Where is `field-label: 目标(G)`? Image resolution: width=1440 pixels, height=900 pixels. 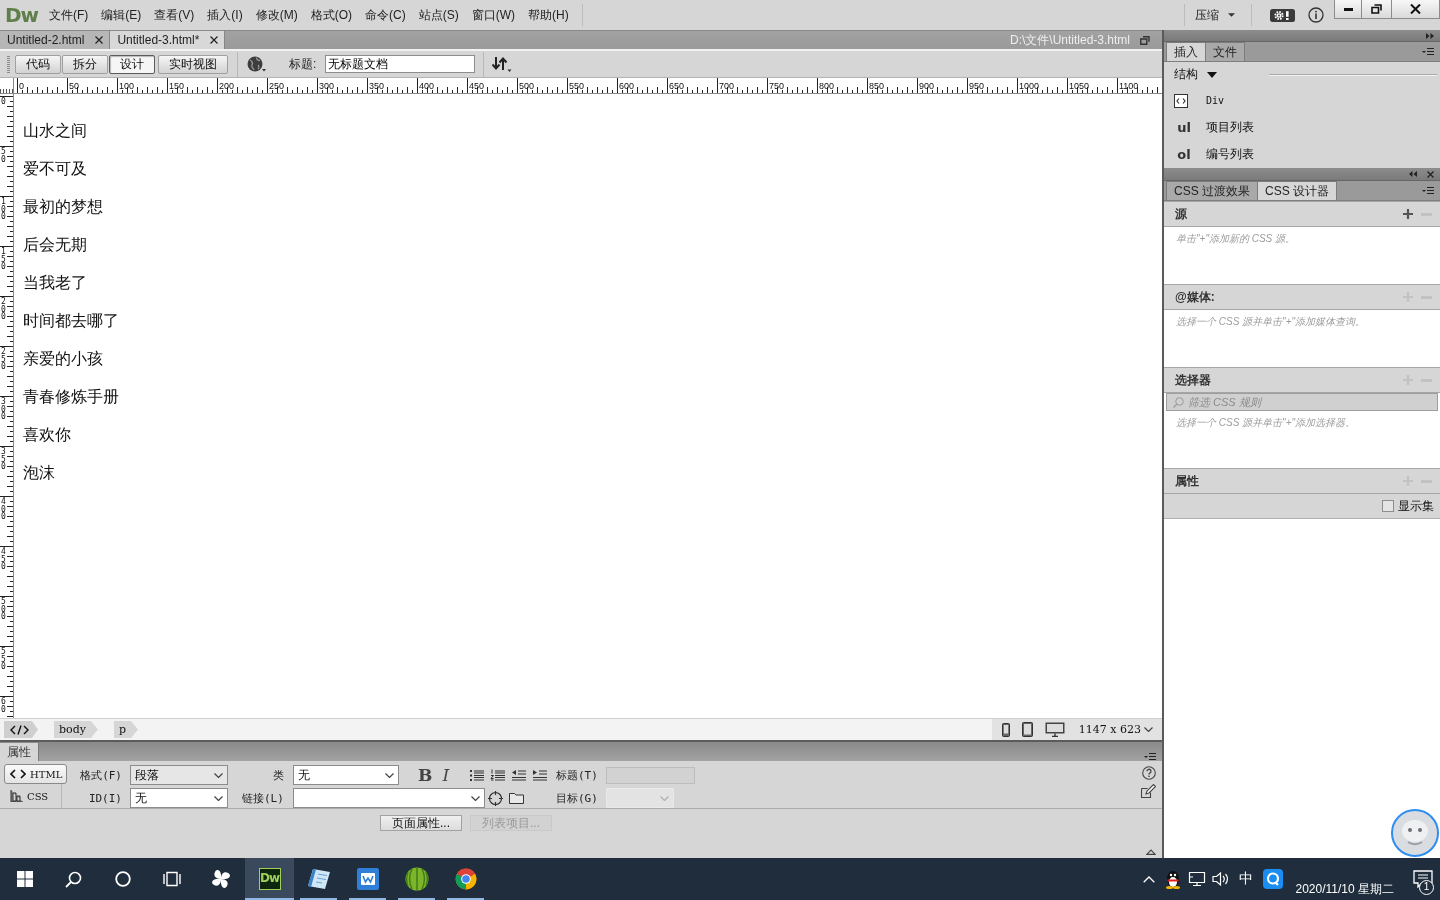 field-label: 目标(G) is located at coordinates (577, 798).